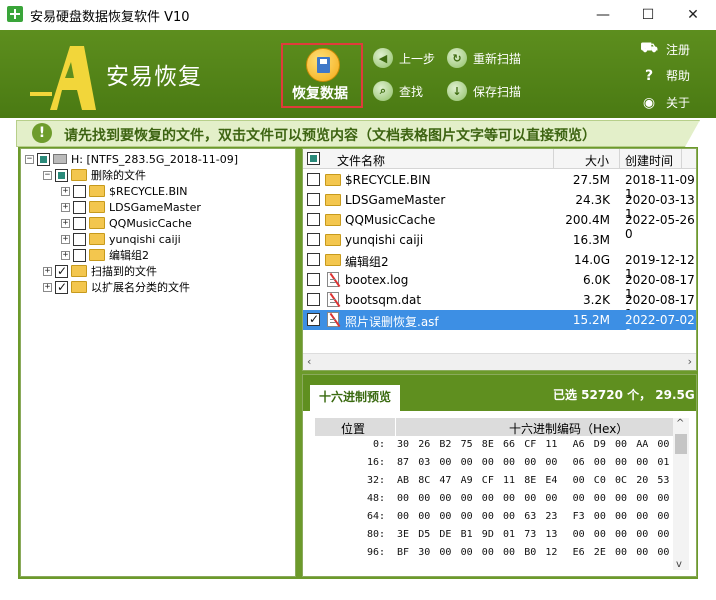 The image size is (716, 600). I want to click on find-label: 查找, so click(411, 91).